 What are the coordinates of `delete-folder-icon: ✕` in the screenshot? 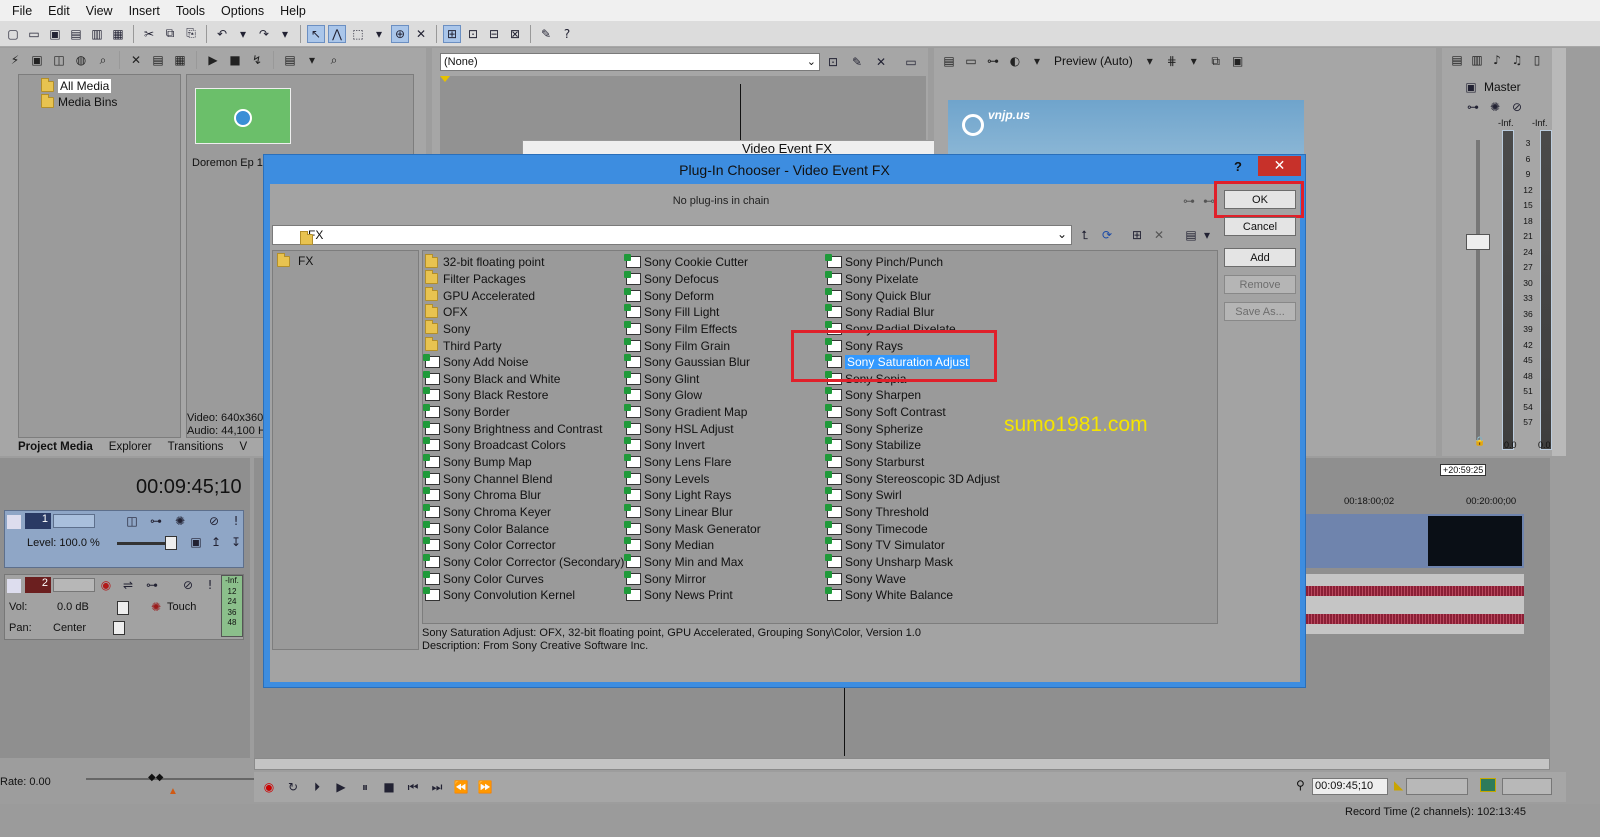 It's located at (1159, 235).